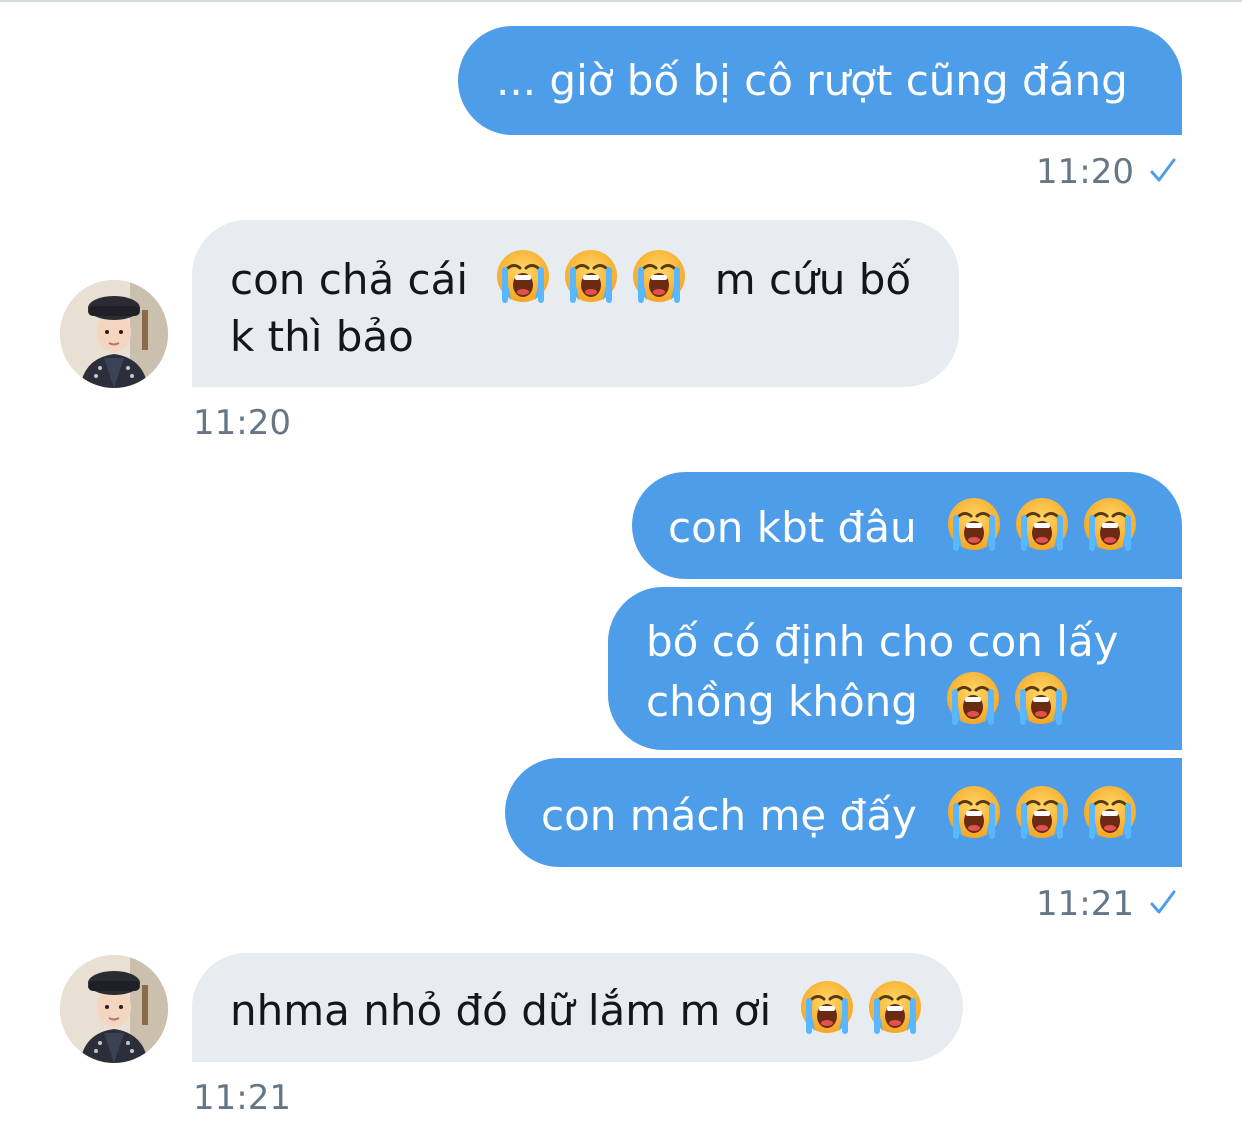 This screenshot has width=1242, height=1140. I want to click on message-line-2: k thì bảo, so click(576, 336).